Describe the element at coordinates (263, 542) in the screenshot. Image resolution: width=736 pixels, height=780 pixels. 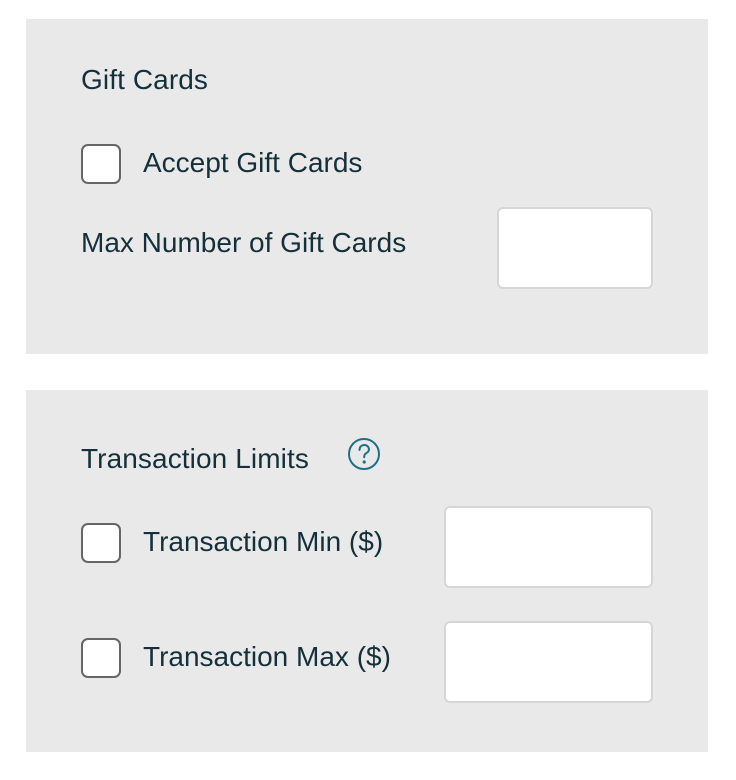
I see `transaction-min-label: Transaction Min ($)` at that location.